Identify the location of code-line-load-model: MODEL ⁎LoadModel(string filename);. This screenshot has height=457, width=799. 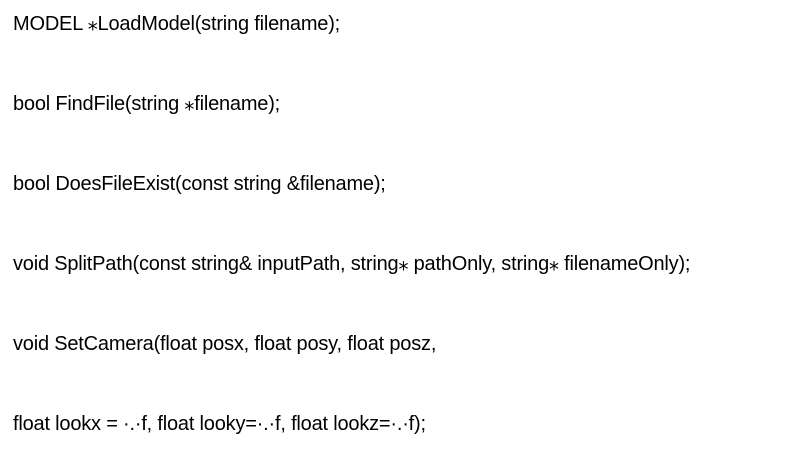
(177, 24).